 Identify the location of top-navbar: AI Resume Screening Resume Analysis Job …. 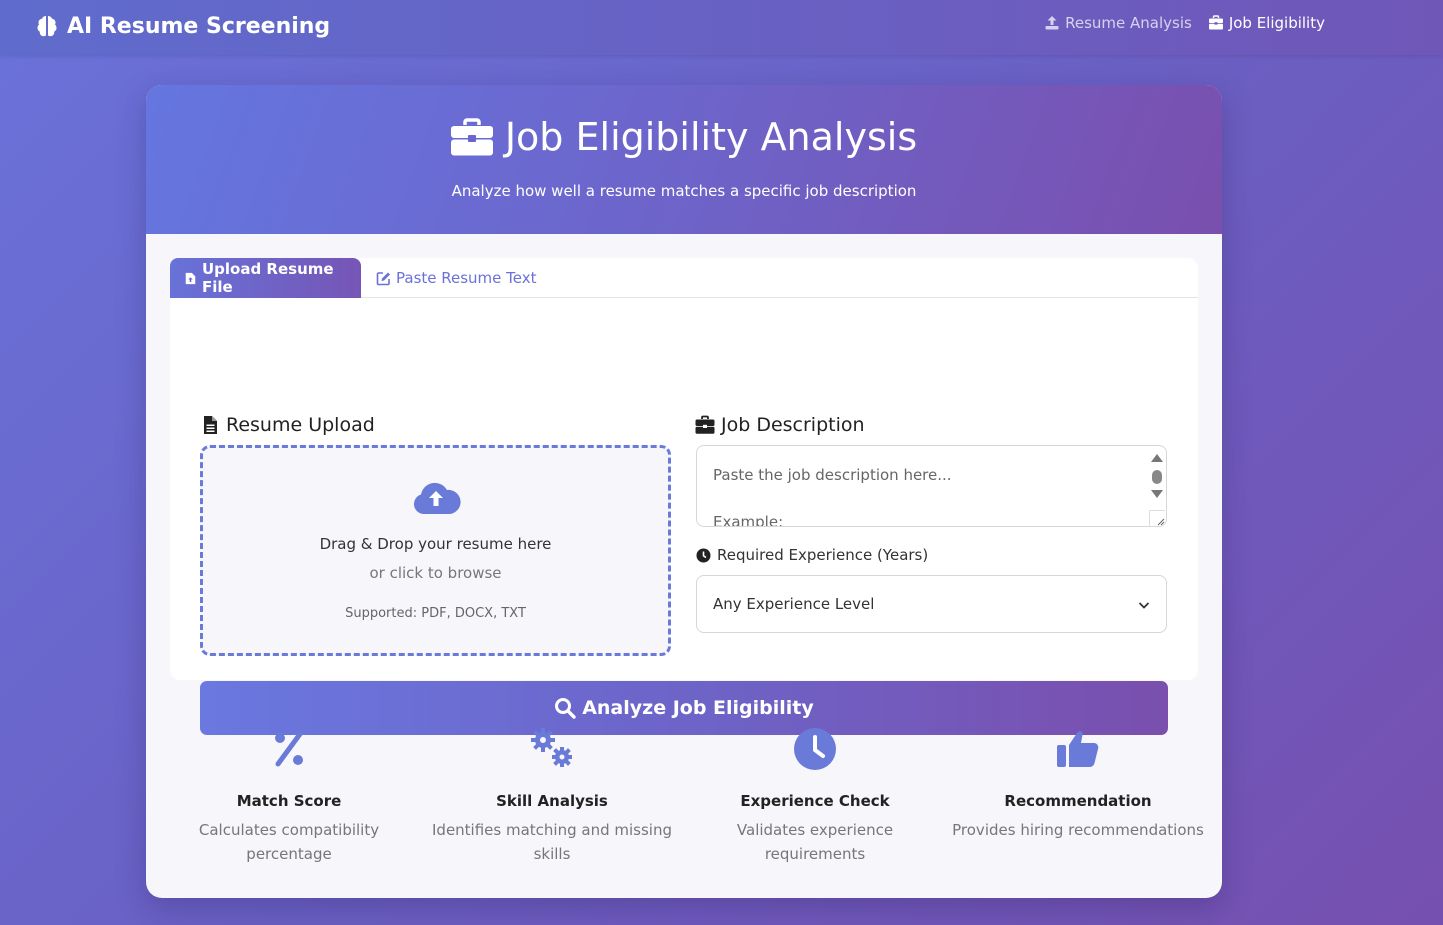
(721, 27).